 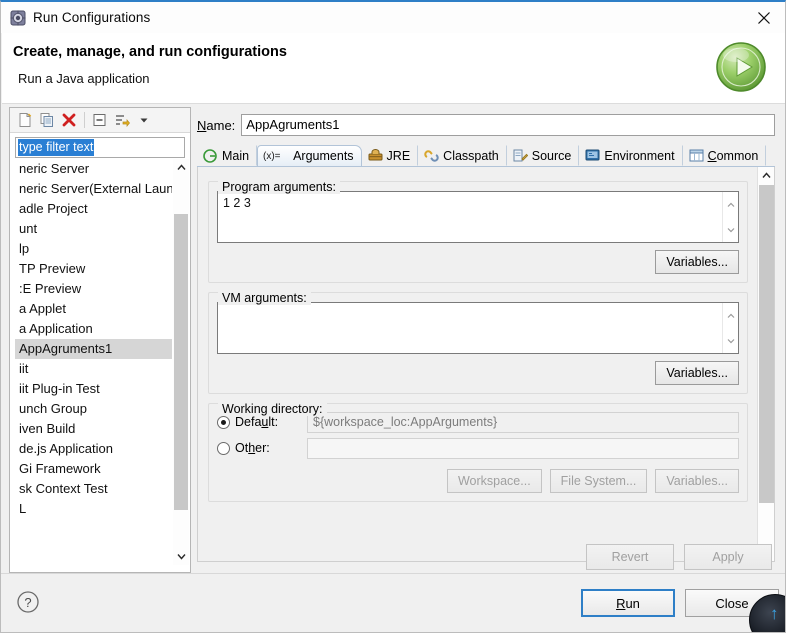 I want to click on delete-configuration-icon, so click(x=69, y=120).